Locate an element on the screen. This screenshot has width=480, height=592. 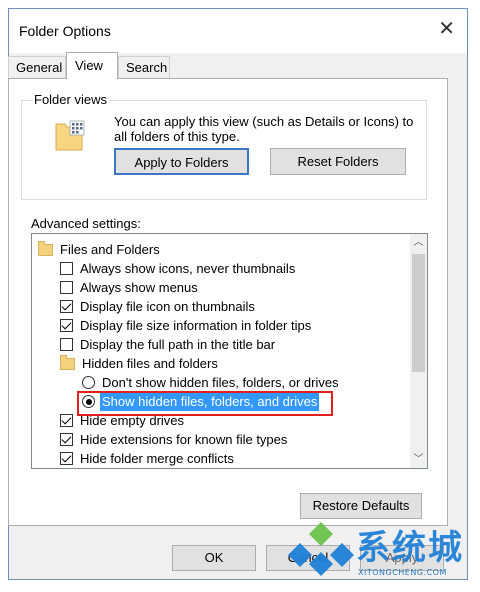
apply-to-folders-button: Apply to Folders is located at coordinates (181, 161).